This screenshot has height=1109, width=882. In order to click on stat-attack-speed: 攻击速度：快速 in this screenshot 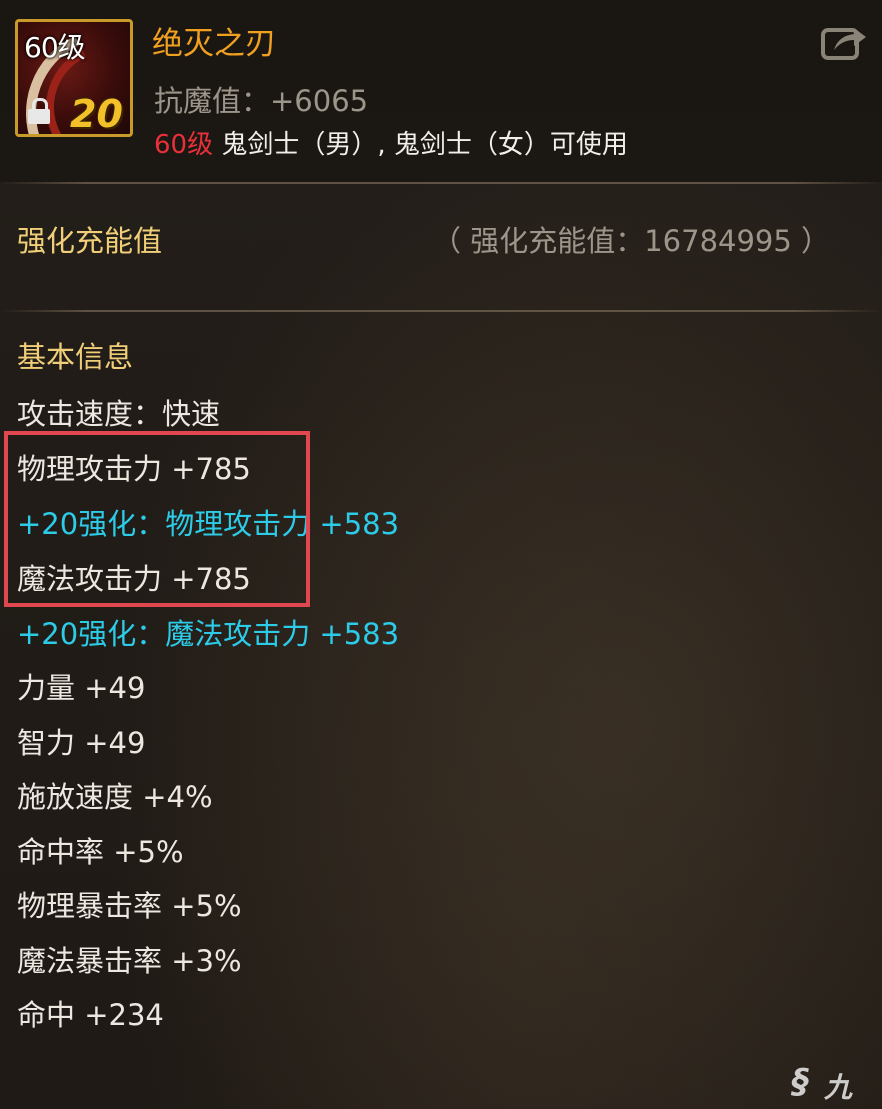, I will do `click(119, 414)`.